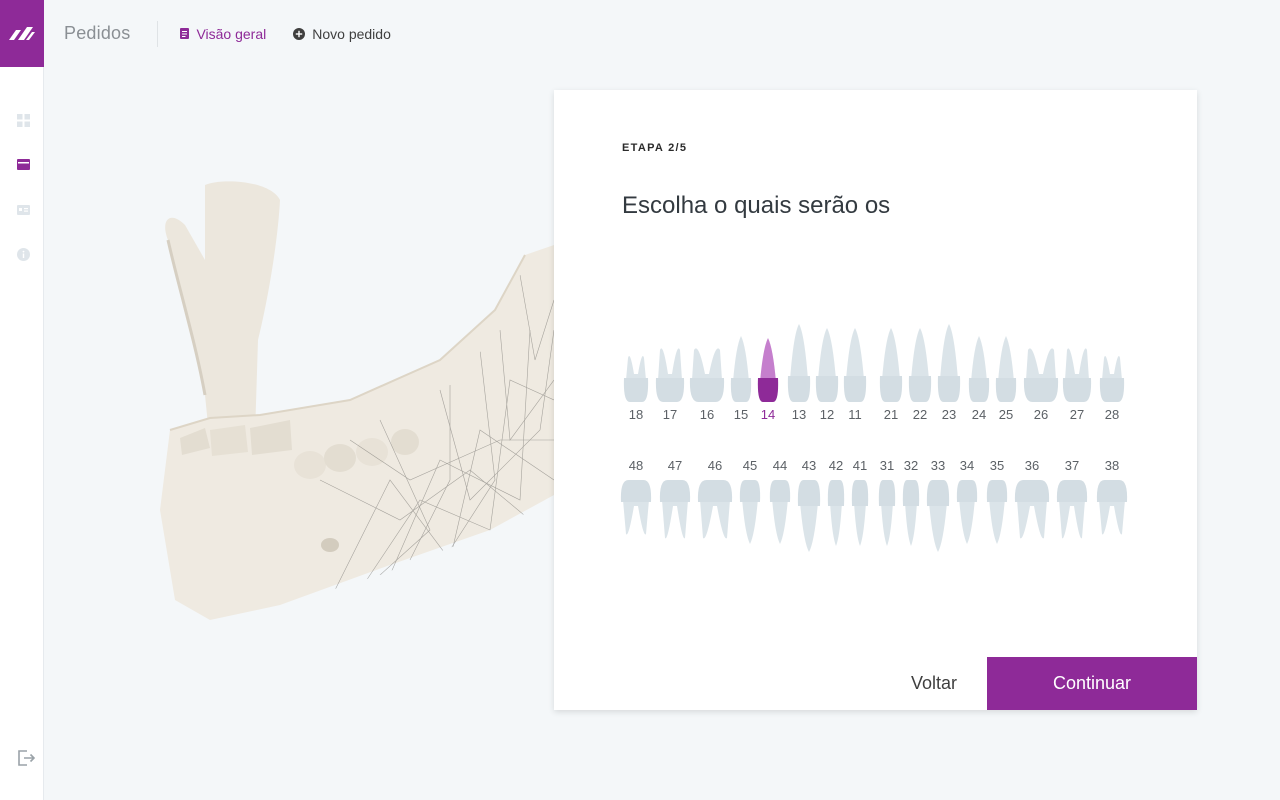 The width and height of the screenshot is (1280, 800). I want to click on plus-circle-icon, so click(299, 33).